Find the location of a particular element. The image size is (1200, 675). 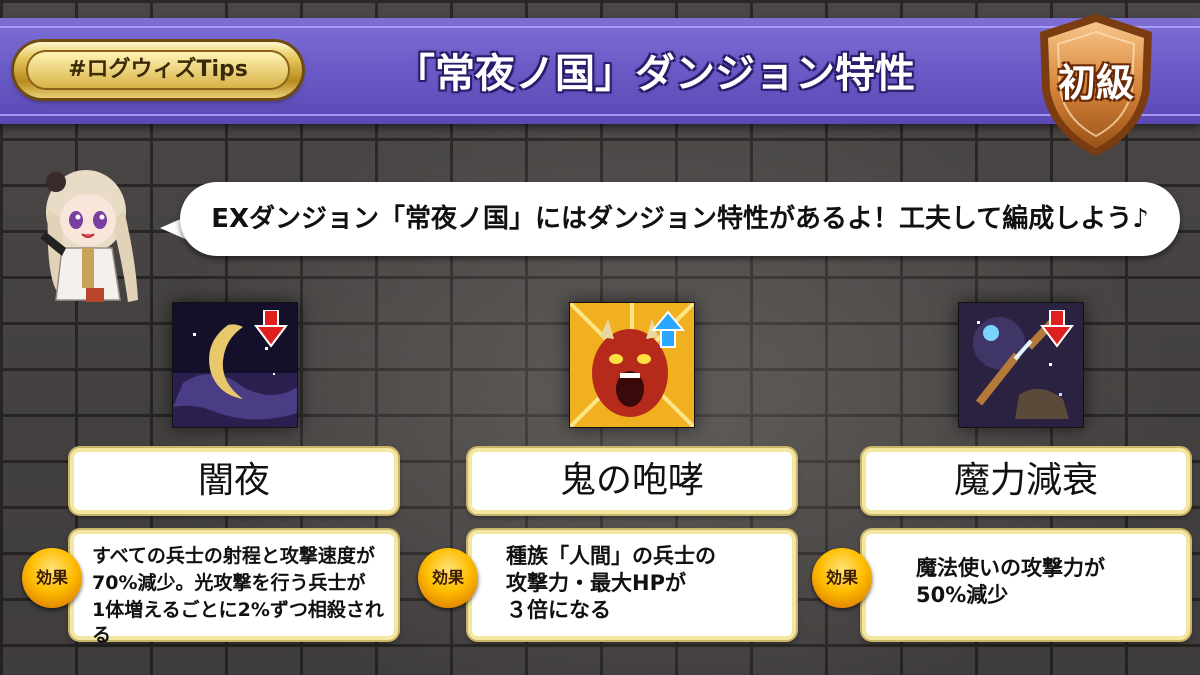

speech-text: EXダンジョン「常夜ノ国」にはダンジョン特性があるよ！工夫して編成しよう♪ is located at coordinates (680, 219).